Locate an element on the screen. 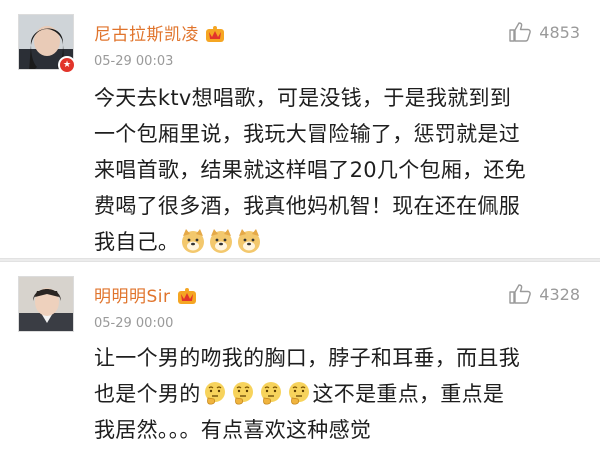  like-button: 4328 is located at coordinates (544, 294).